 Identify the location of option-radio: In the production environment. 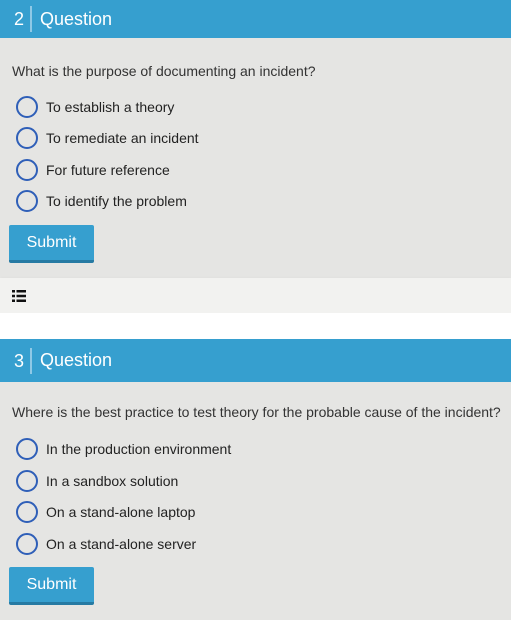
(123, 449).